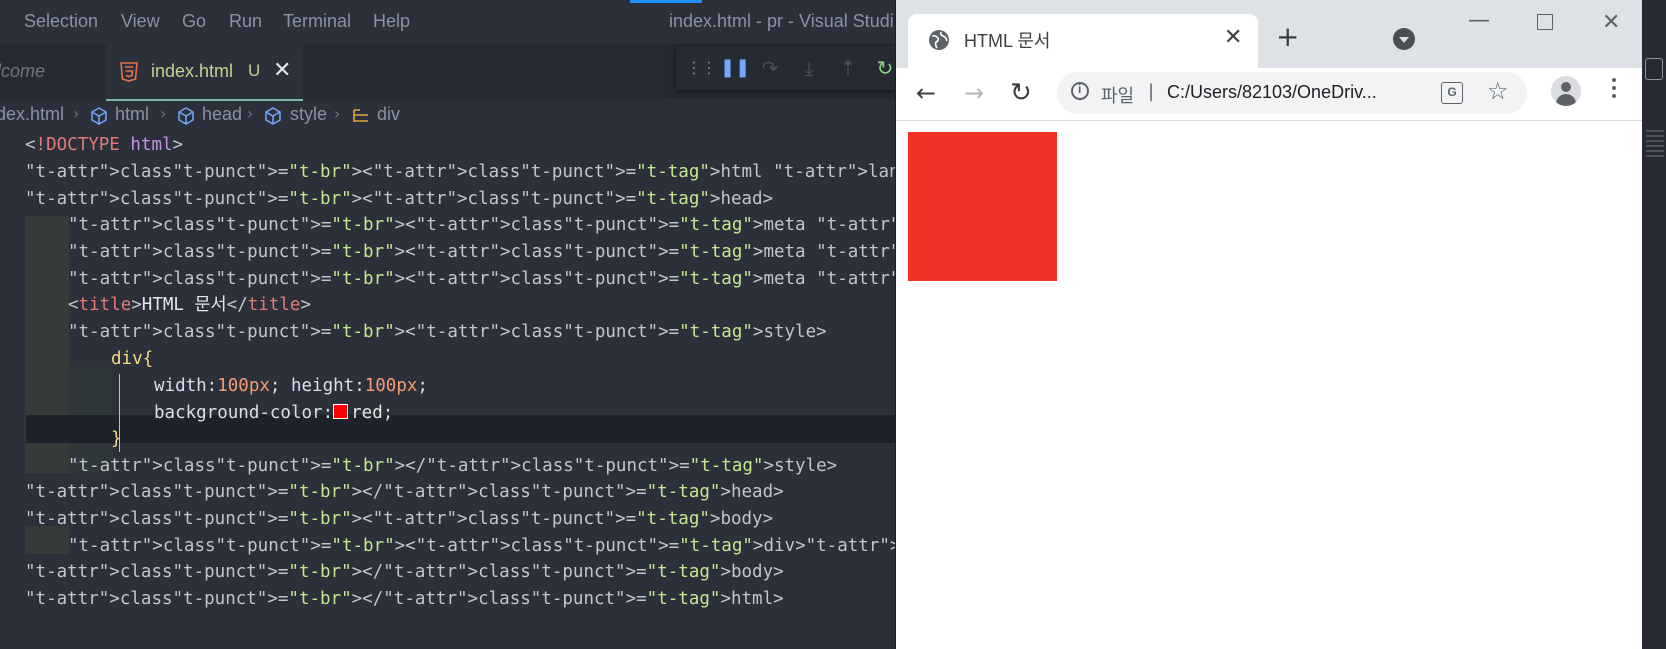  I want to click on html5-icon, so click(129, 72).